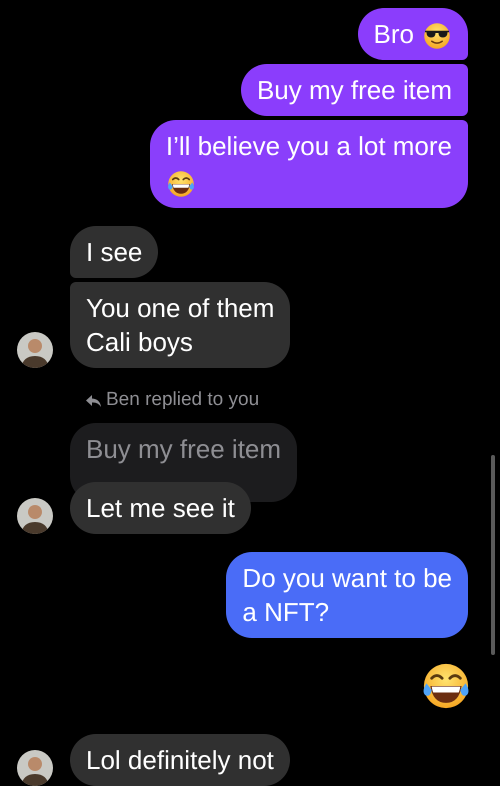  What do you see at coordinates (493, 555) in the screenshot?
I see `scrollbar` at bounding box center [493, 555].